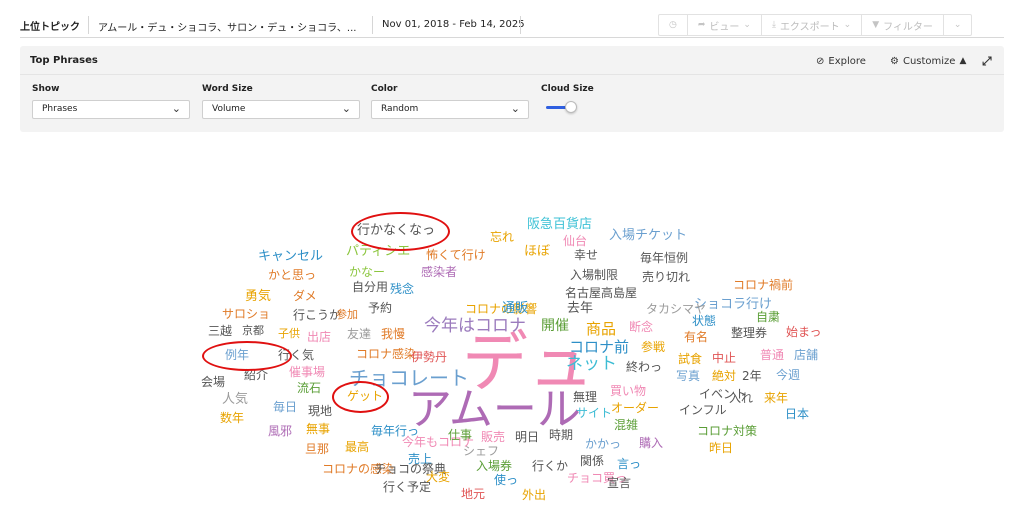 This screenshot has width=1024, height=525. I want to click on more-button: ⌄, so click(958, 25).